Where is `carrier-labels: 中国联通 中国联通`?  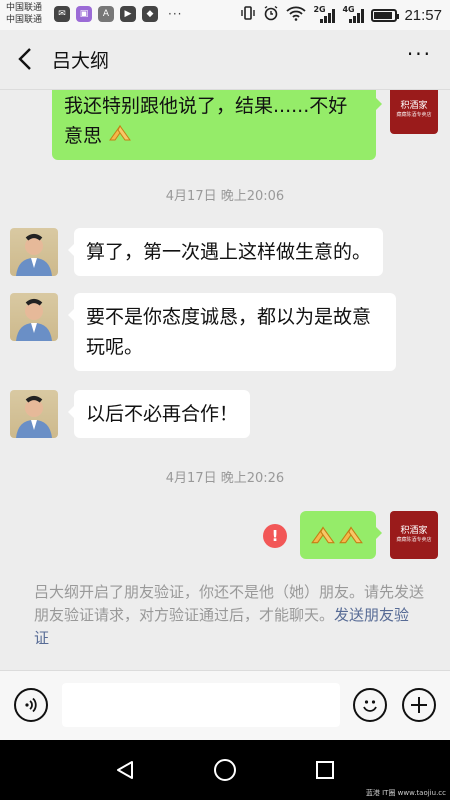
carrier-labels: 中国联通 中国联通 is located at coordinates (24, 14).